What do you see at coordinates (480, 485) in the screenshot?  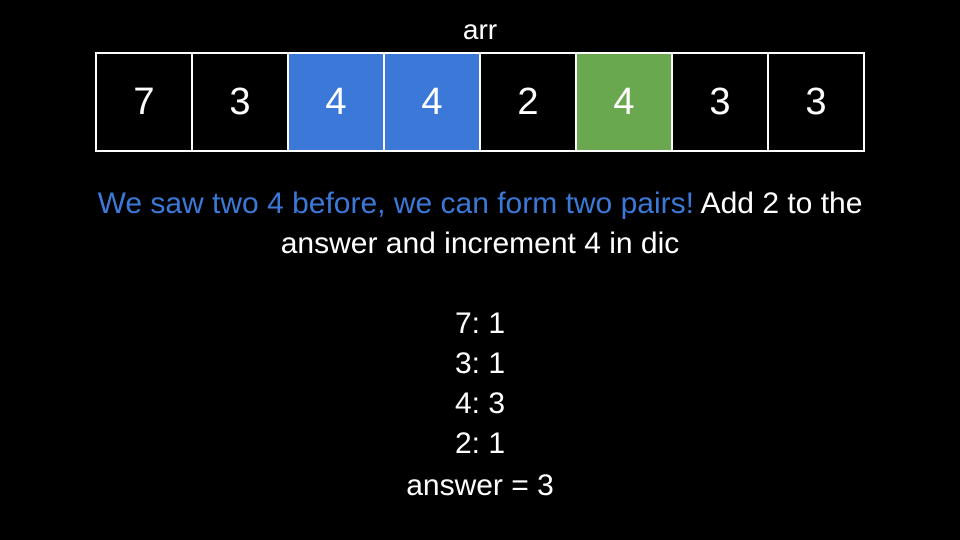 I see `answer-text: answer = 3` at bounding box center [480, 485].